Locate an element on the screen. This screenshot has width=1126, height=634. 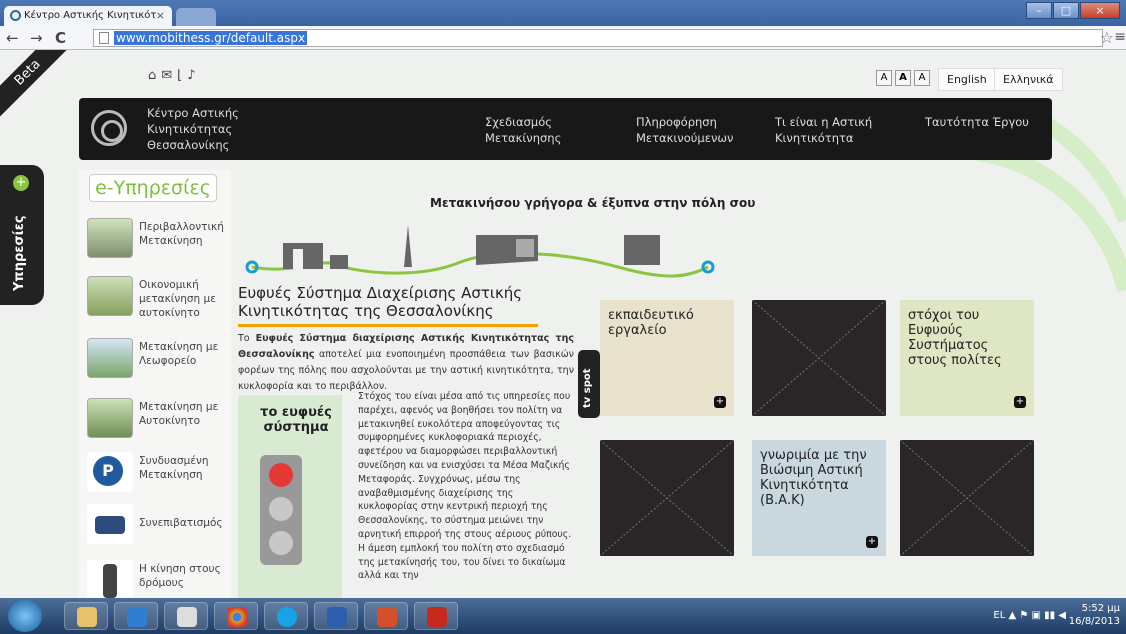
reload-icon: C is located at coordinates (60, 38).